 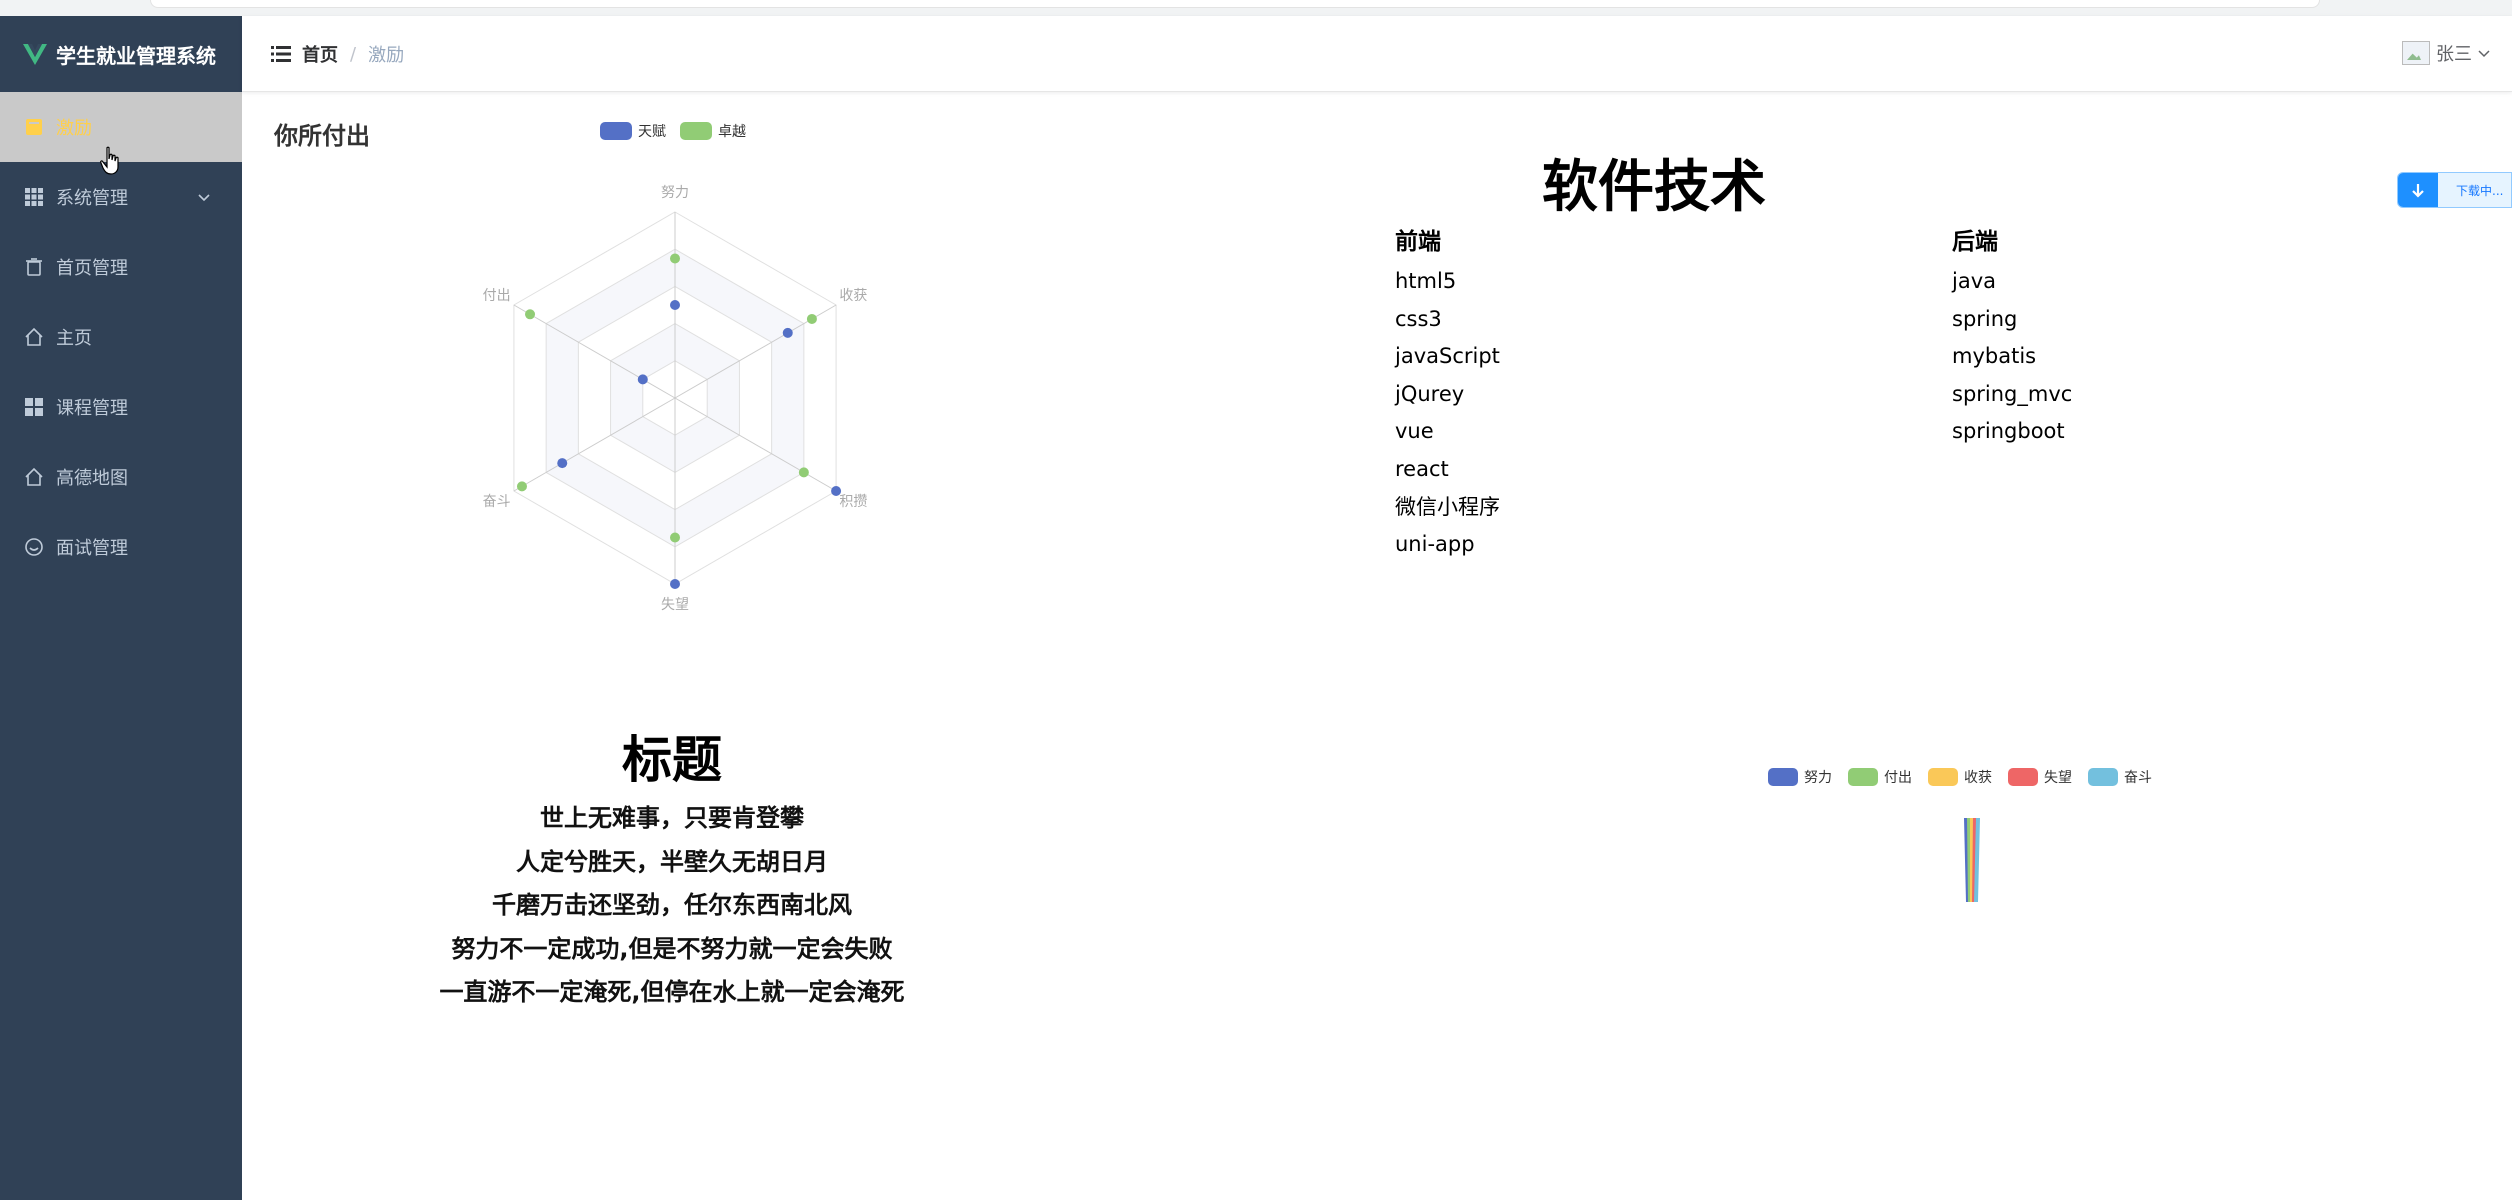 What do you see at coordinates (2138, 778) in the screenshot?
I see `legend-label: 奋斗` at bounding box center [2138, 778].